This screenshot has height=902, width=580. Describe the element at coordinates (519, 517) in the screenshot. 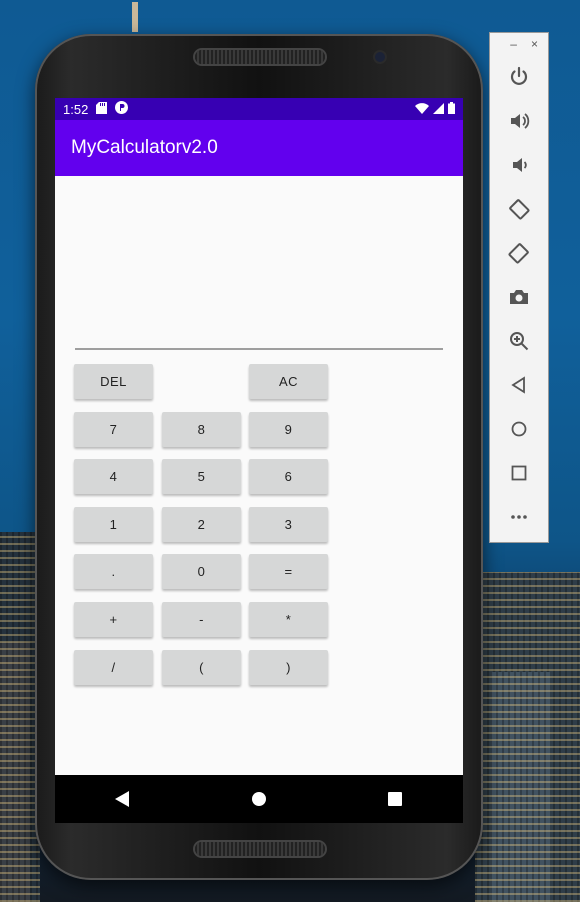

I see `more-icon` at that location.